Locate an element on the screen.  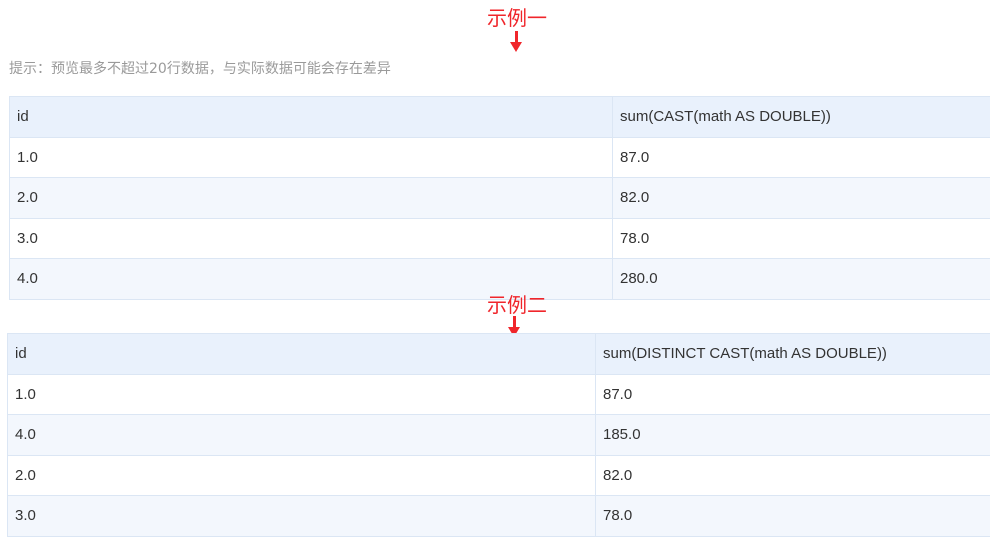
column-header-sum: sum(CAST(math AS DOUBLE)) is located at coordinates (801, 117).